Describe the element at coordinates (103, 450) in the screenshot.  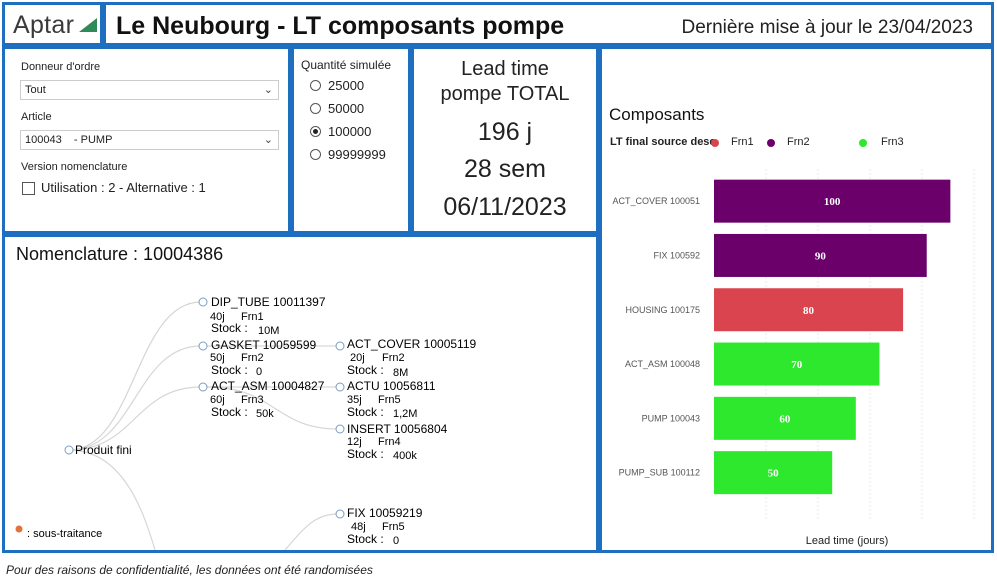
I see `tree-root-label: Produit fini` at that location.